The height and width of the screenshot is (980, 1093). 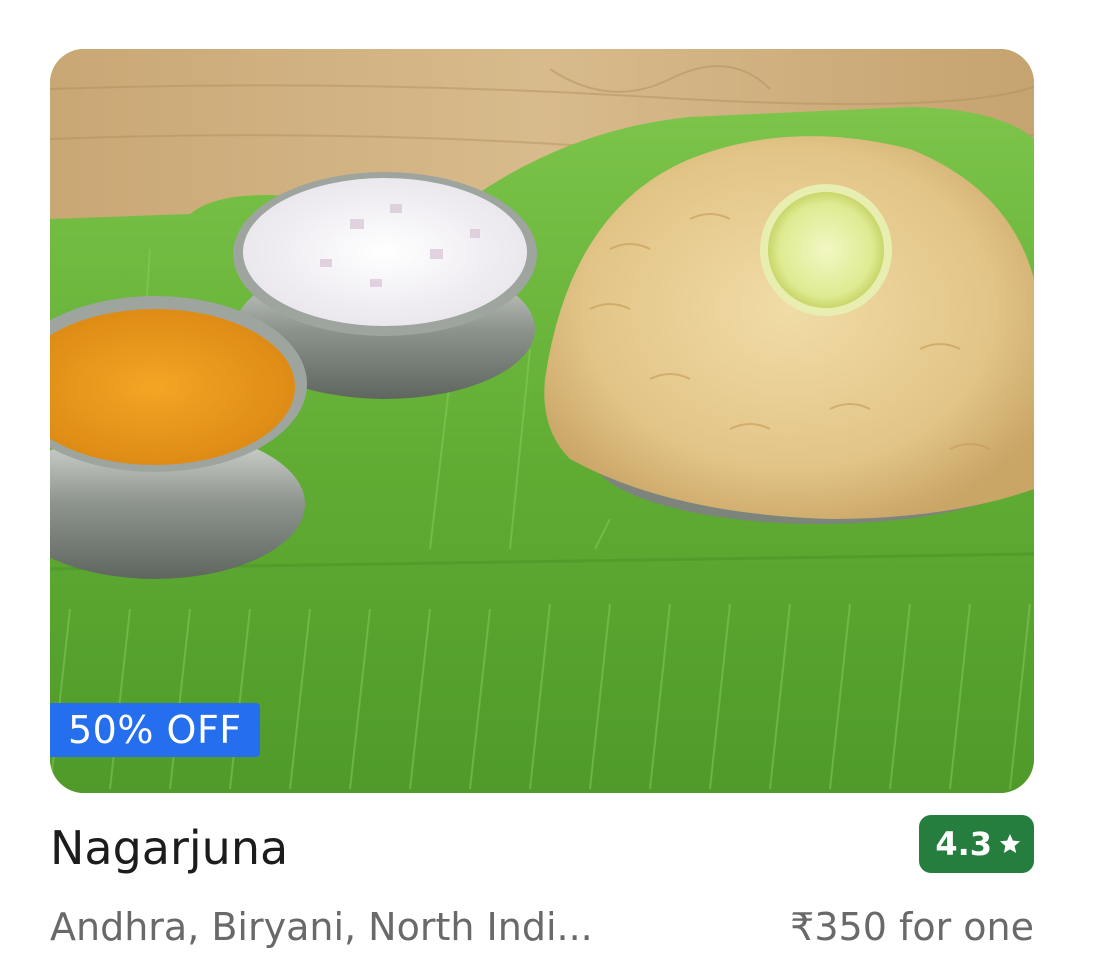 What do you see at coordinates (169, 848) in the screenshot?
I see `restaurant-name: Nagarjuna` at bounding box center [169, 848].